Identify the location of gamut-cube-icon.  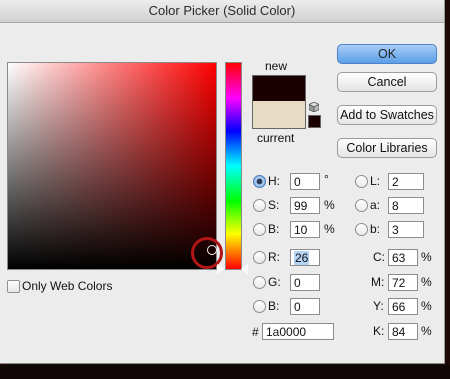
(314, 107).